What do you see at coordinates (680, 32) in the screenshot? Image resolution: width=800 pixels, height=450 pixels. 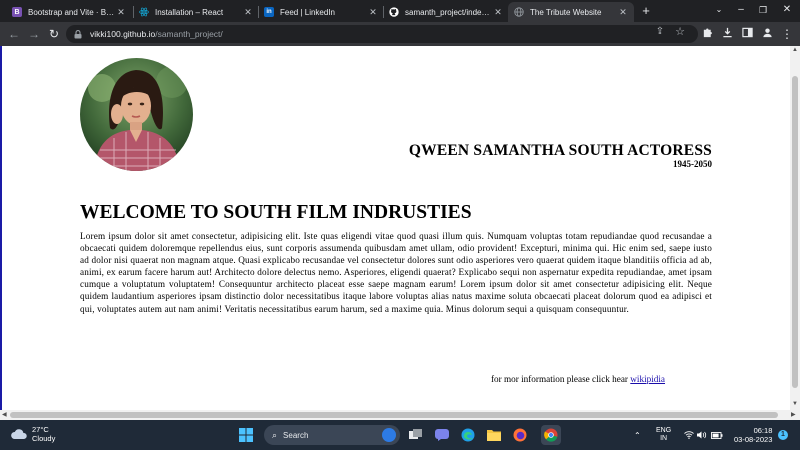 I see `bookmark-star-icon: ☆` at bounding box center [680, 32].